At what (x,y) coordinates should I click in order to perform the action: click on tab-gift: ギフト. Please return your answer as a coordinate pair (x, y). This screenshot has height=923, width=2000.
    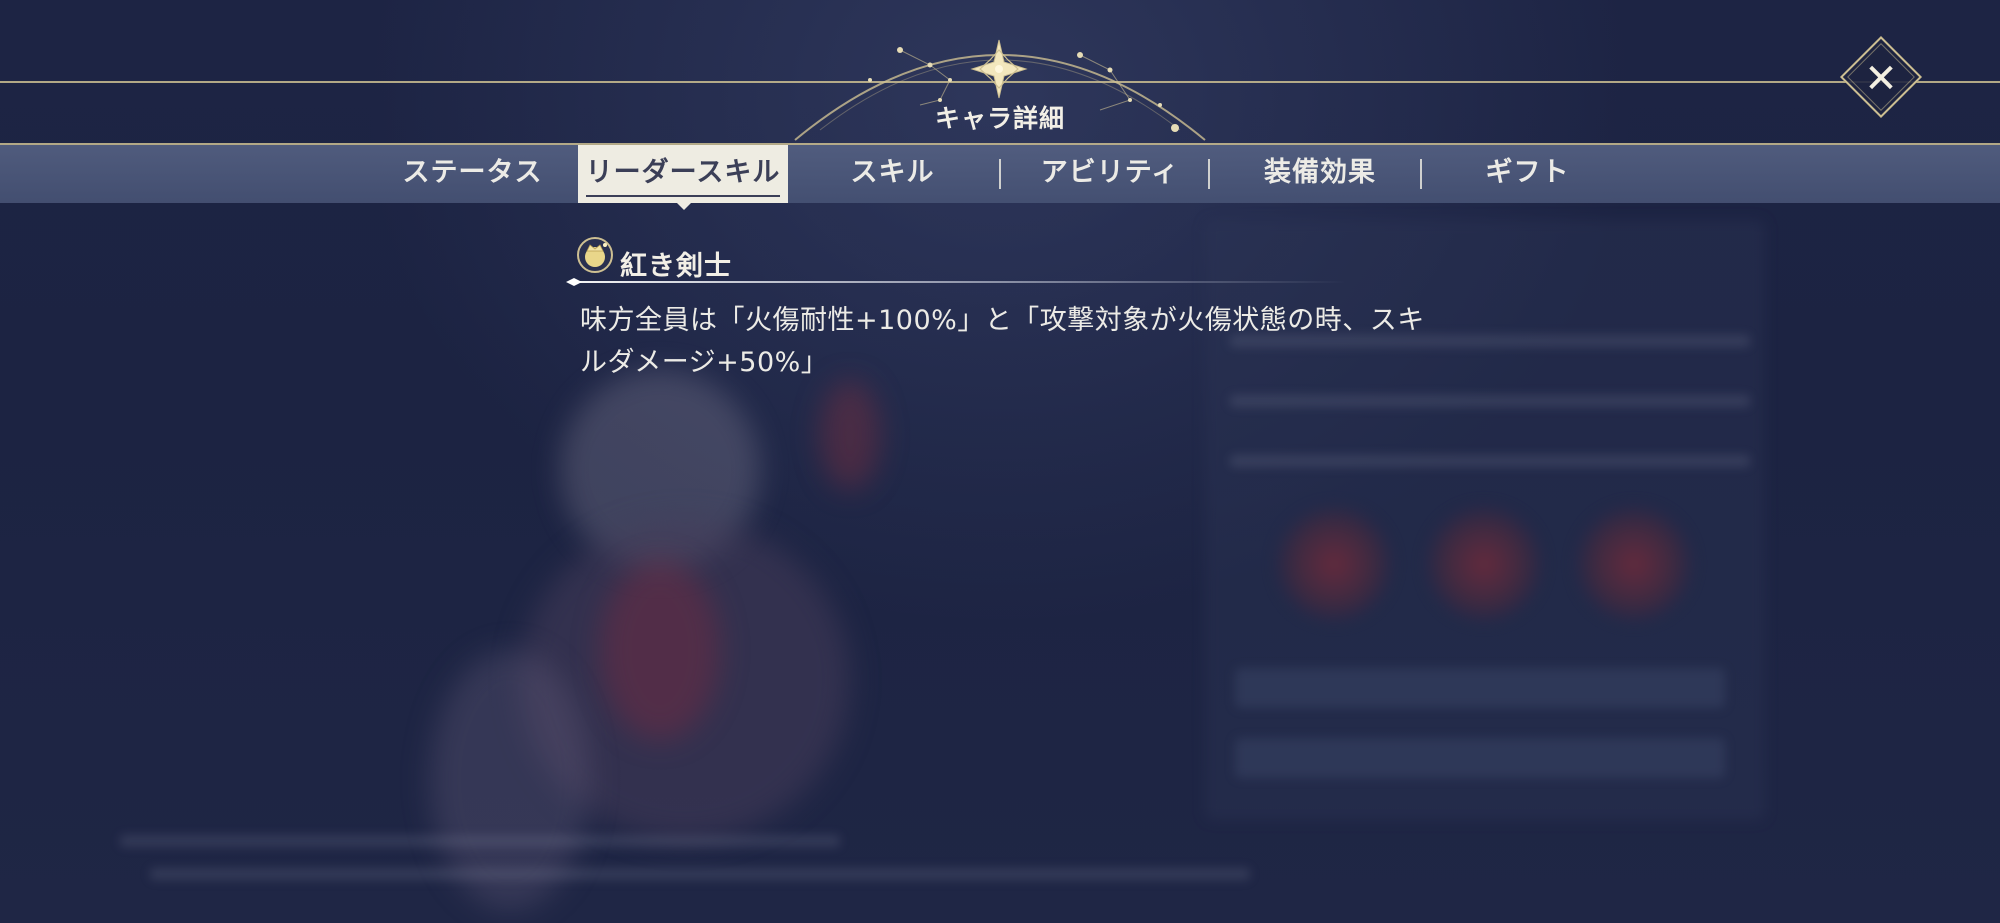
    Looking at the image, I should click on (1527, 174).